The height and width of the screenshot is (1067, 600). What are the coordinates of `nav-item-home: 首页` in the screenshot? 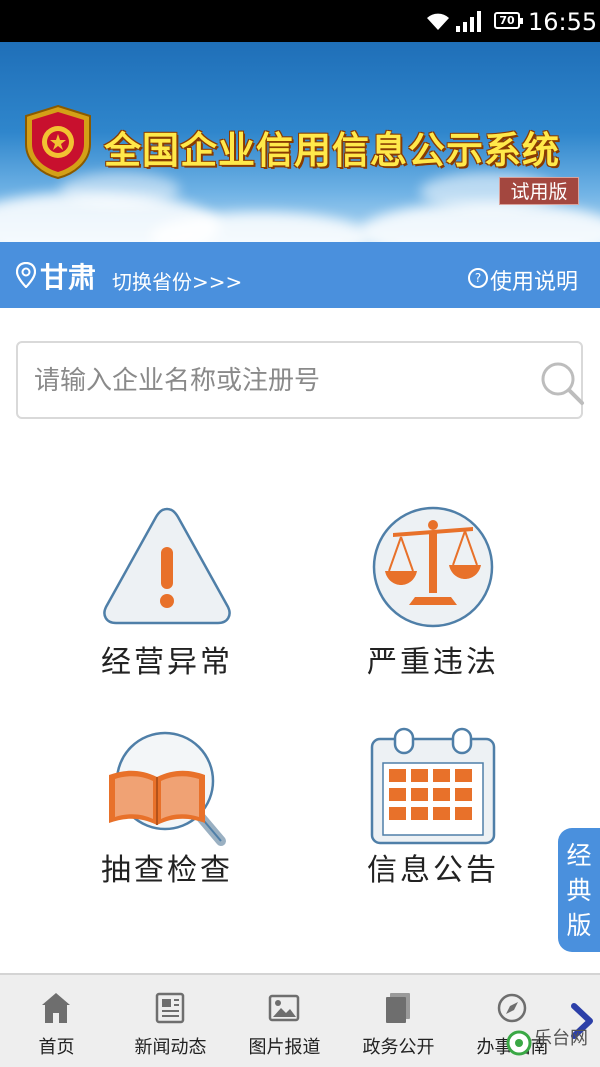 It's located at (56, 1021).